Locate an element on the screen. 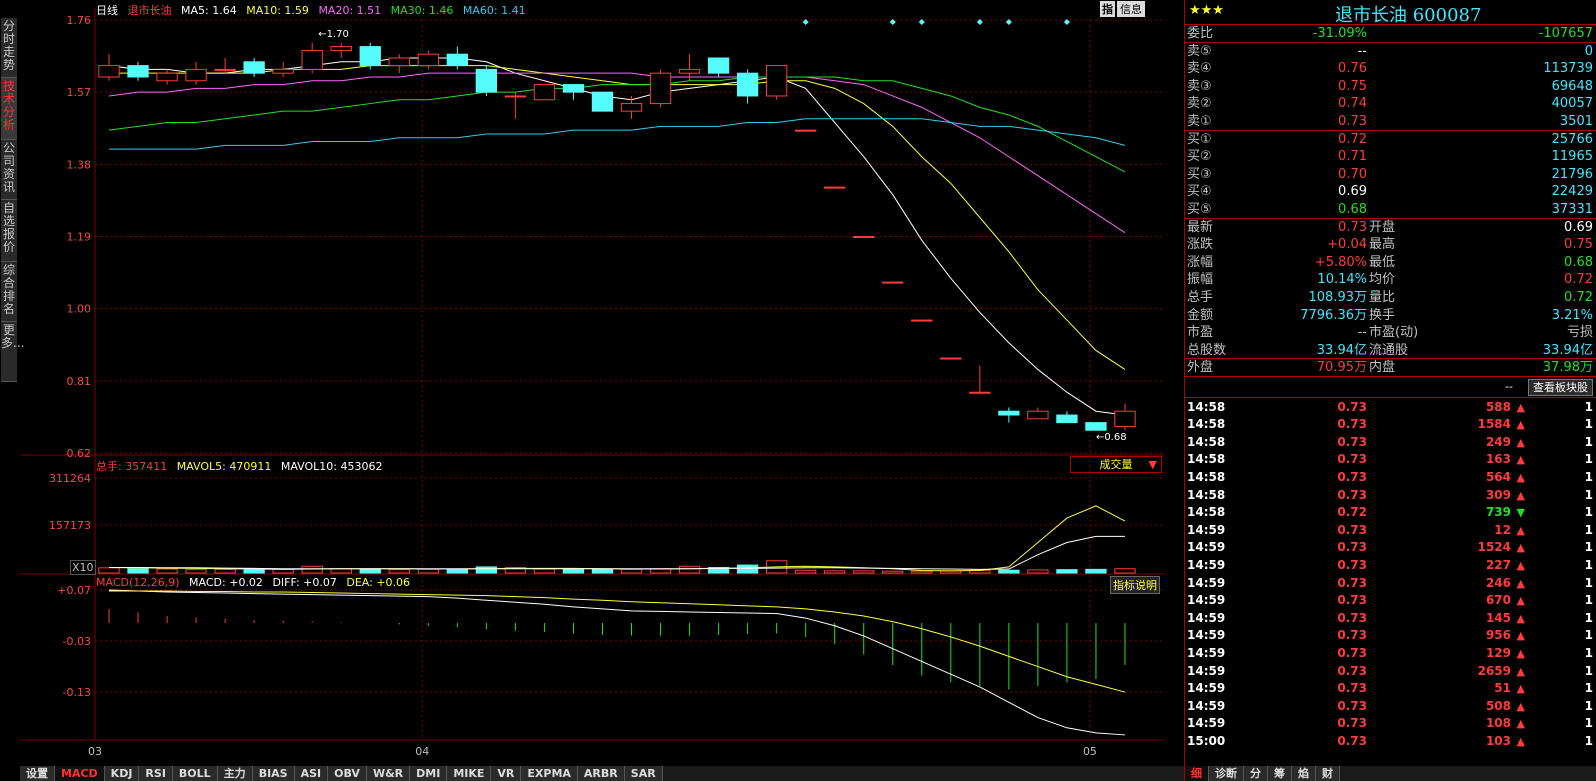 This screenshot has height=781, width=1596. ask-row: 卖① 0.73 3501 is located at coordinates (1390, 122).